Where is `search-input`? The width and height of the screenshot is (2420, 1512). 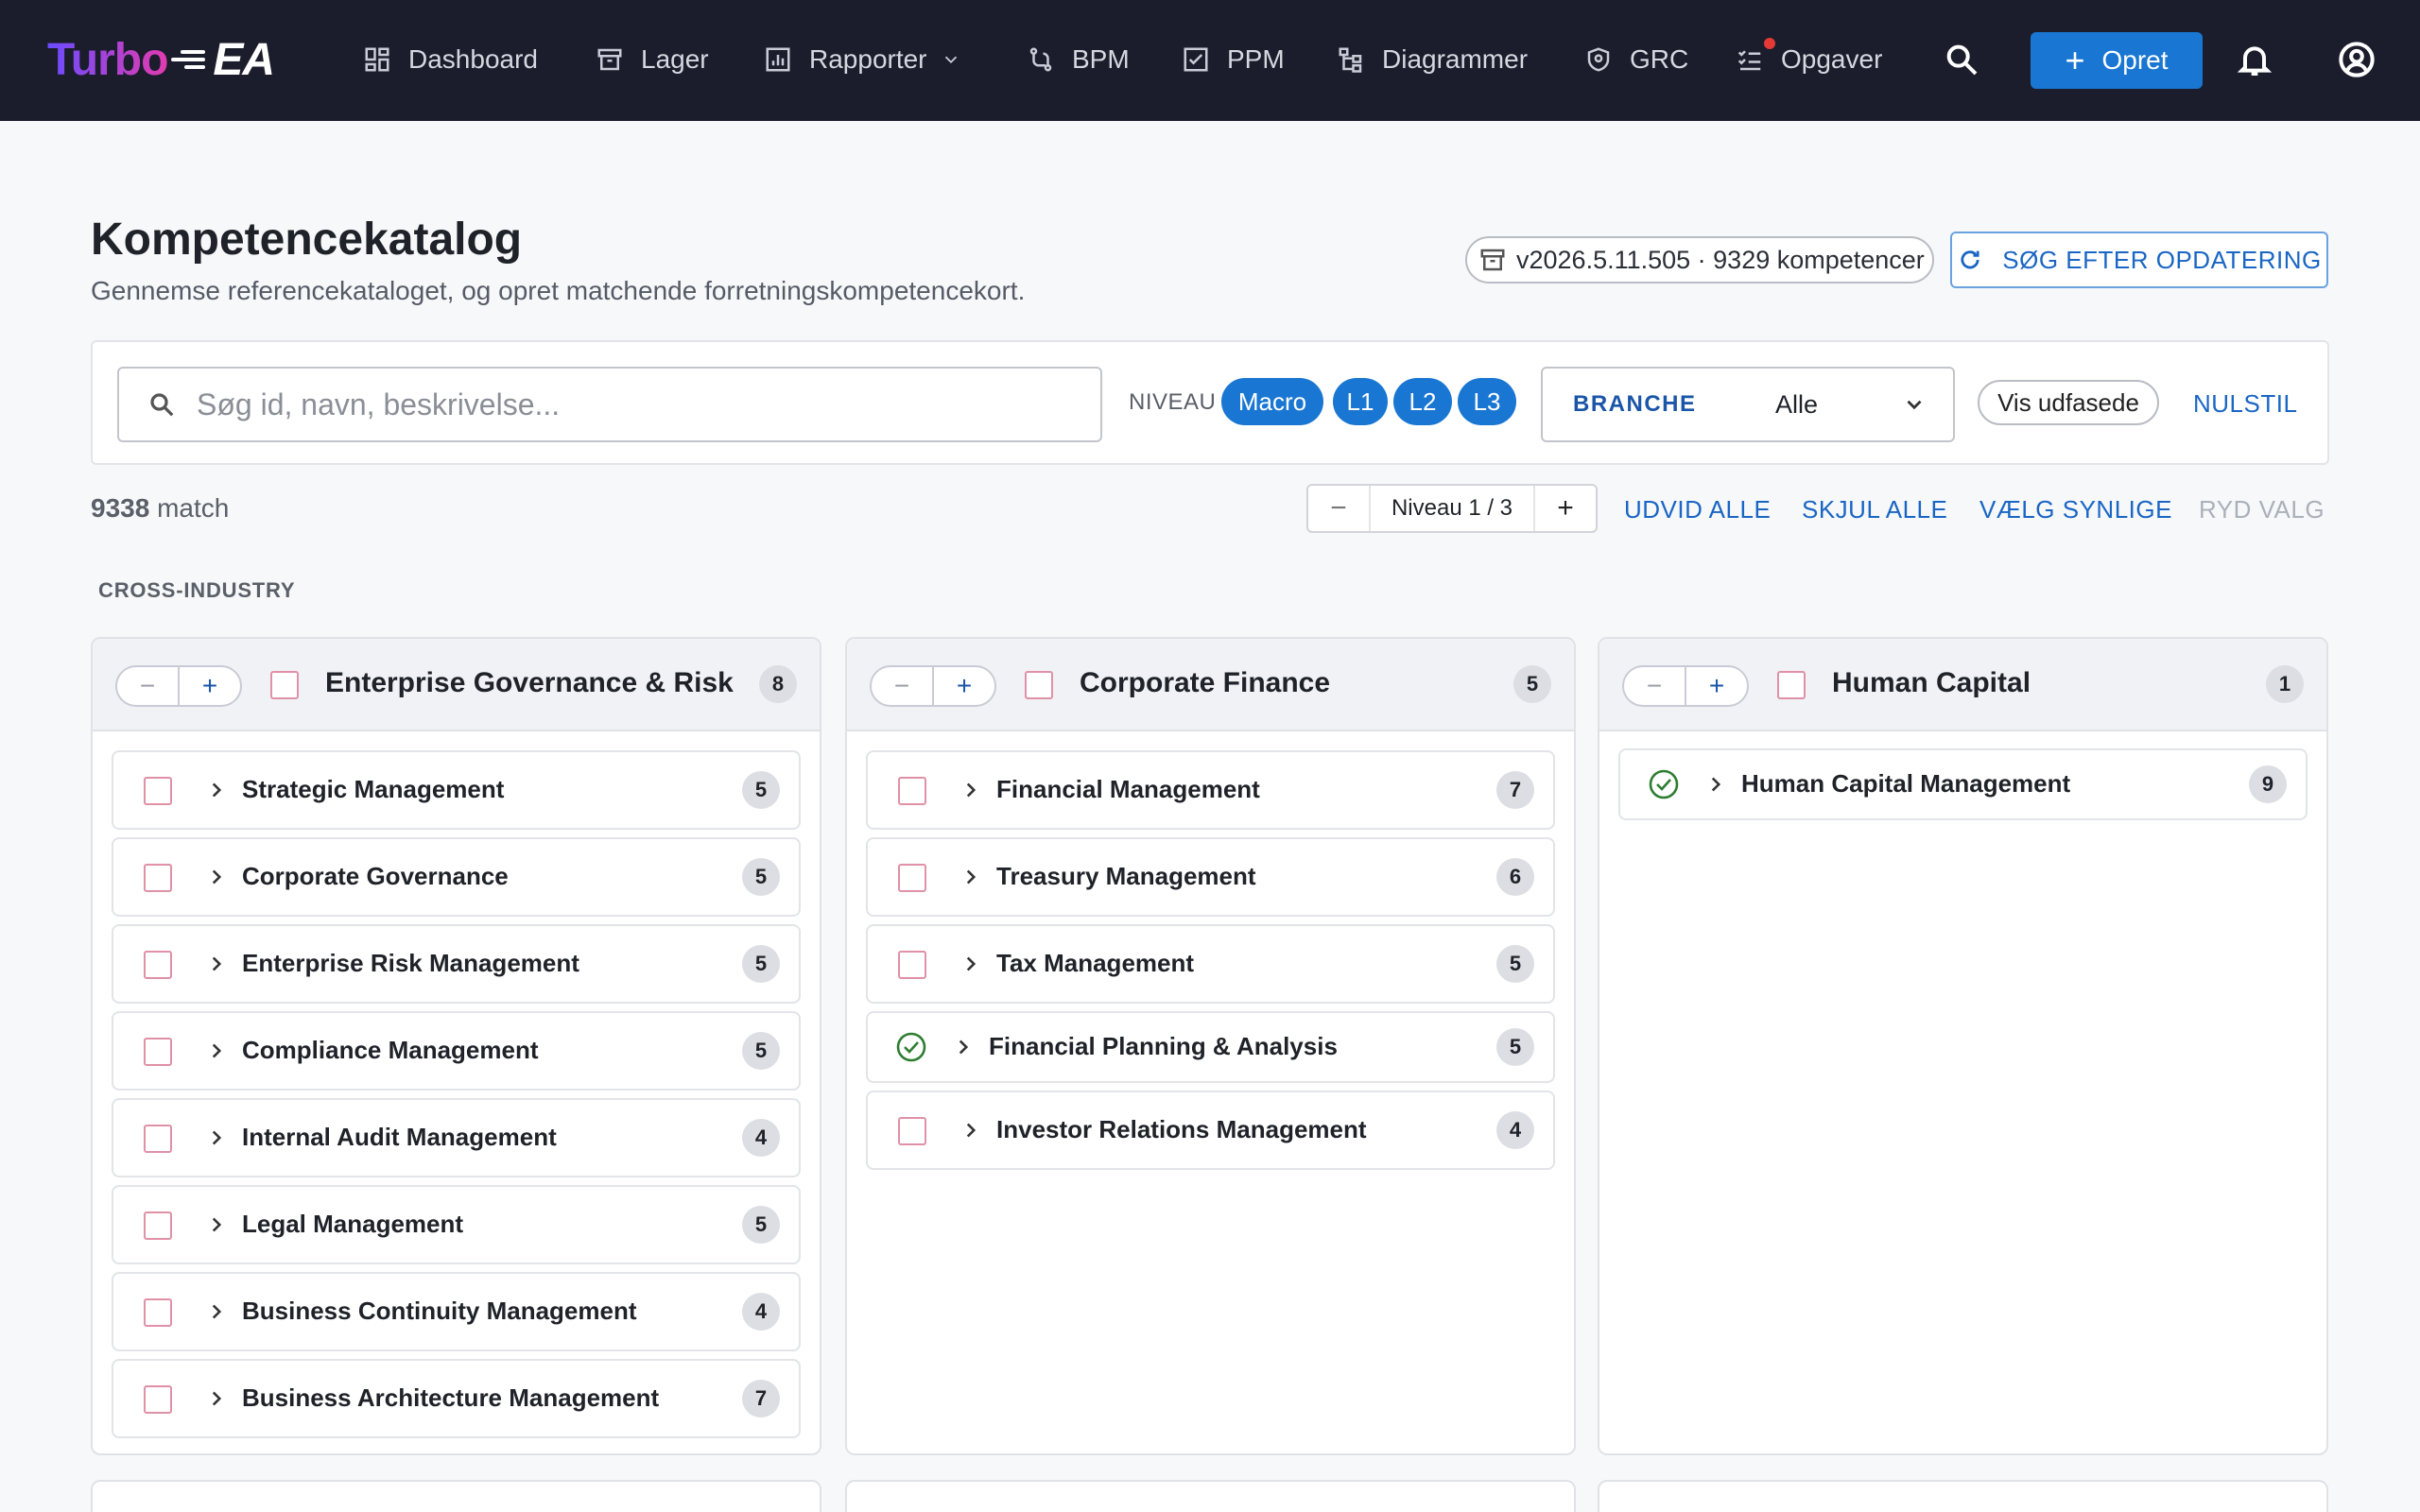
search-input is located at coordinates (622, 404).